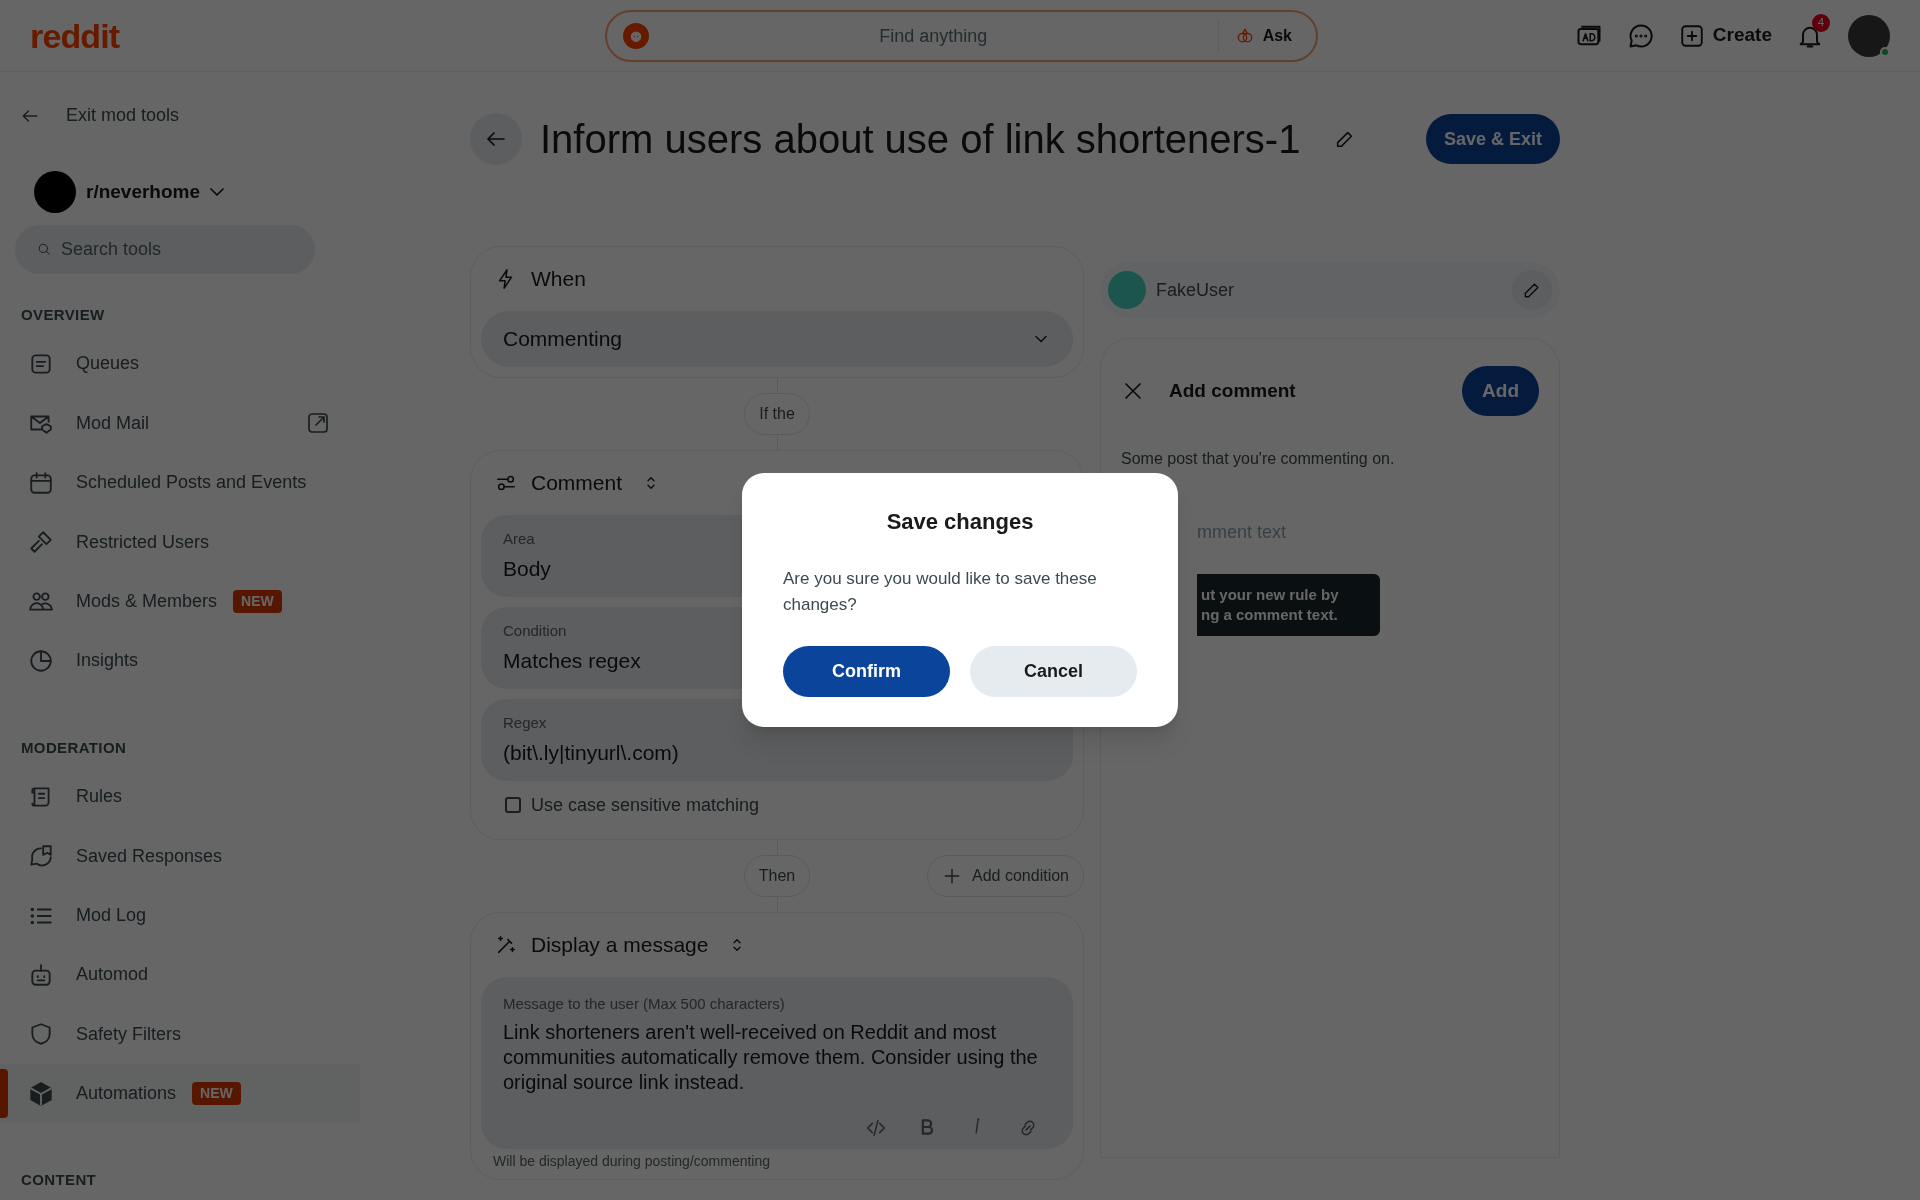 This screenshot has width=1920, height=1200. Describe the element at coordinates (1270, 615) in the screenshot. I see `tooltip-text: ng a comment text.` at that location.